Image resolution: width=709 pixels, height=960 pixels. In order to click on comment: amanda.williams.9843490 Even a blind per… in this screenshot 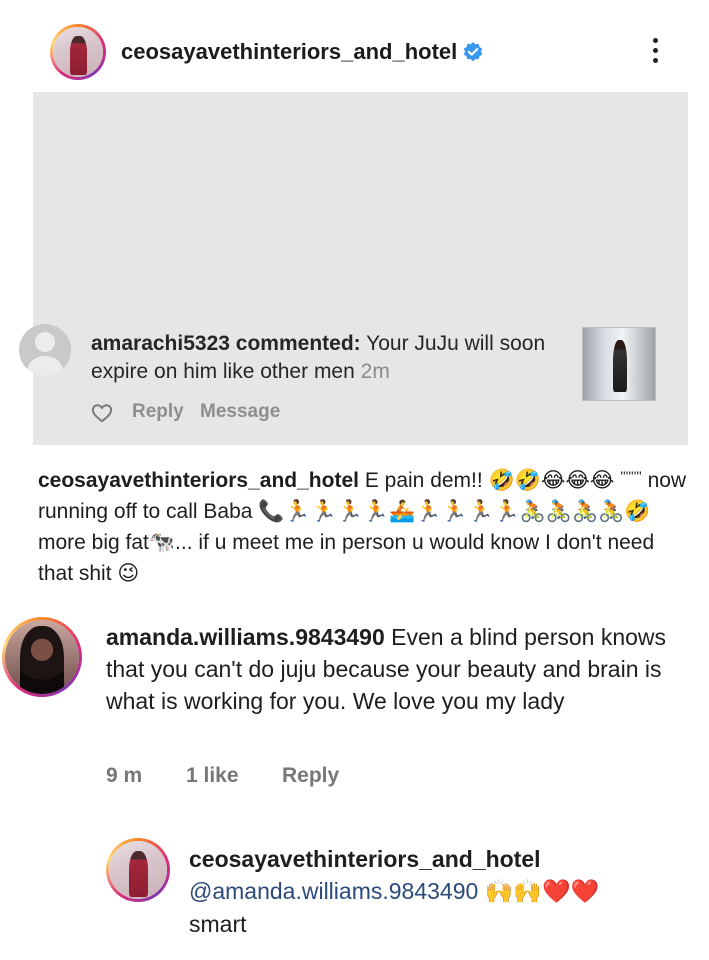, I will do `click(401, 669)`.